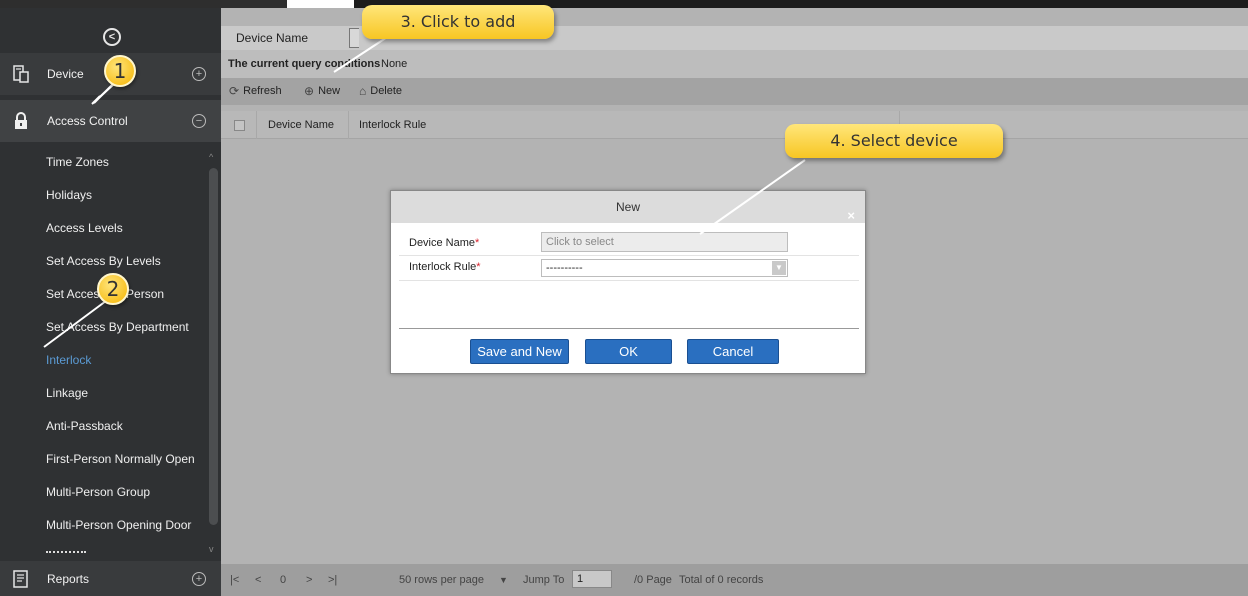 The width and height of the screenshot is (1248, 596). I want to click on device-name-field: Click to select, so click(664, 242).